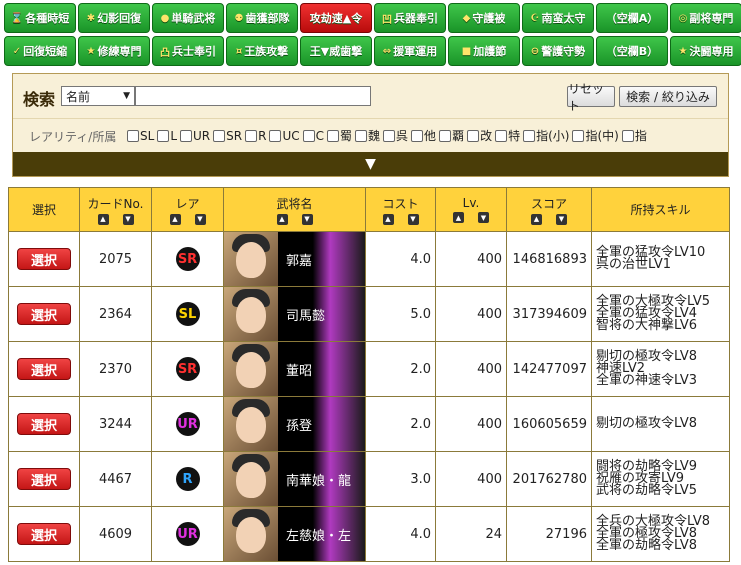 The height and width of the screenshot is (565, 741). What do you see at coordinates (484, 18) in the screenshot?
I see `tag-button: ◆ 守護被` at bounding box center [484, 18].